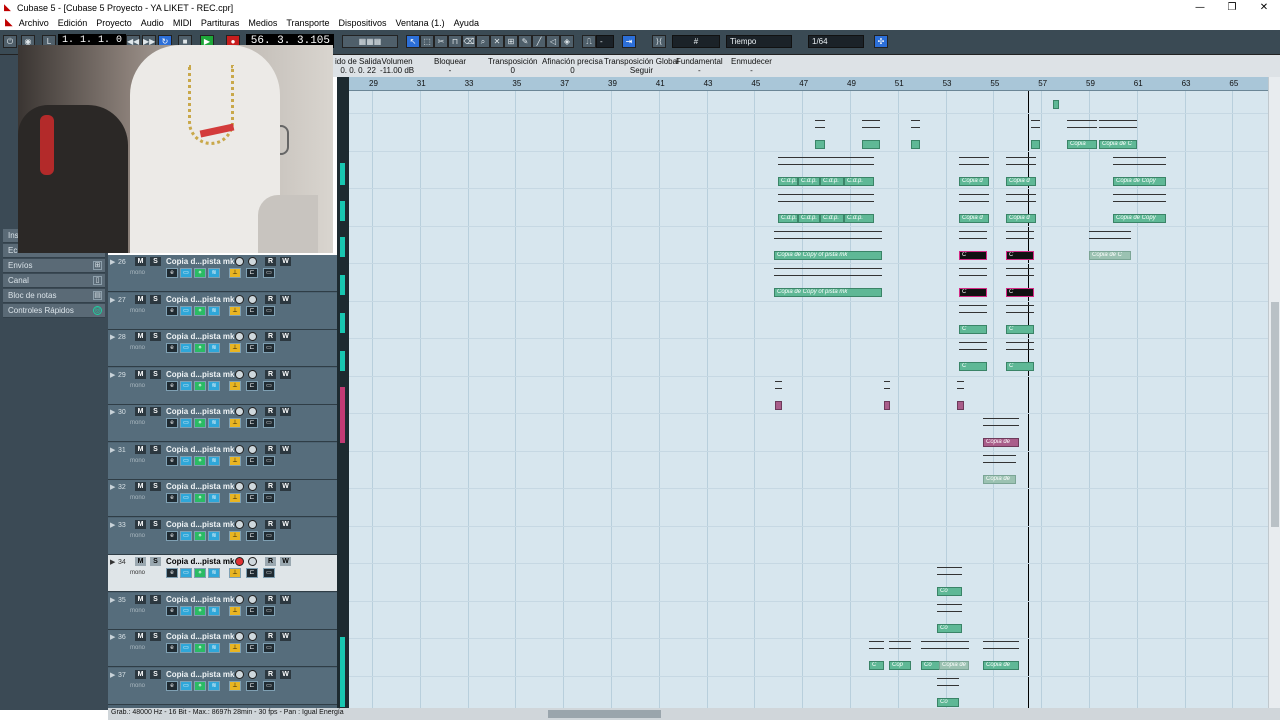  I want to click on line-tool-icon: ╱, so click(539, 41).